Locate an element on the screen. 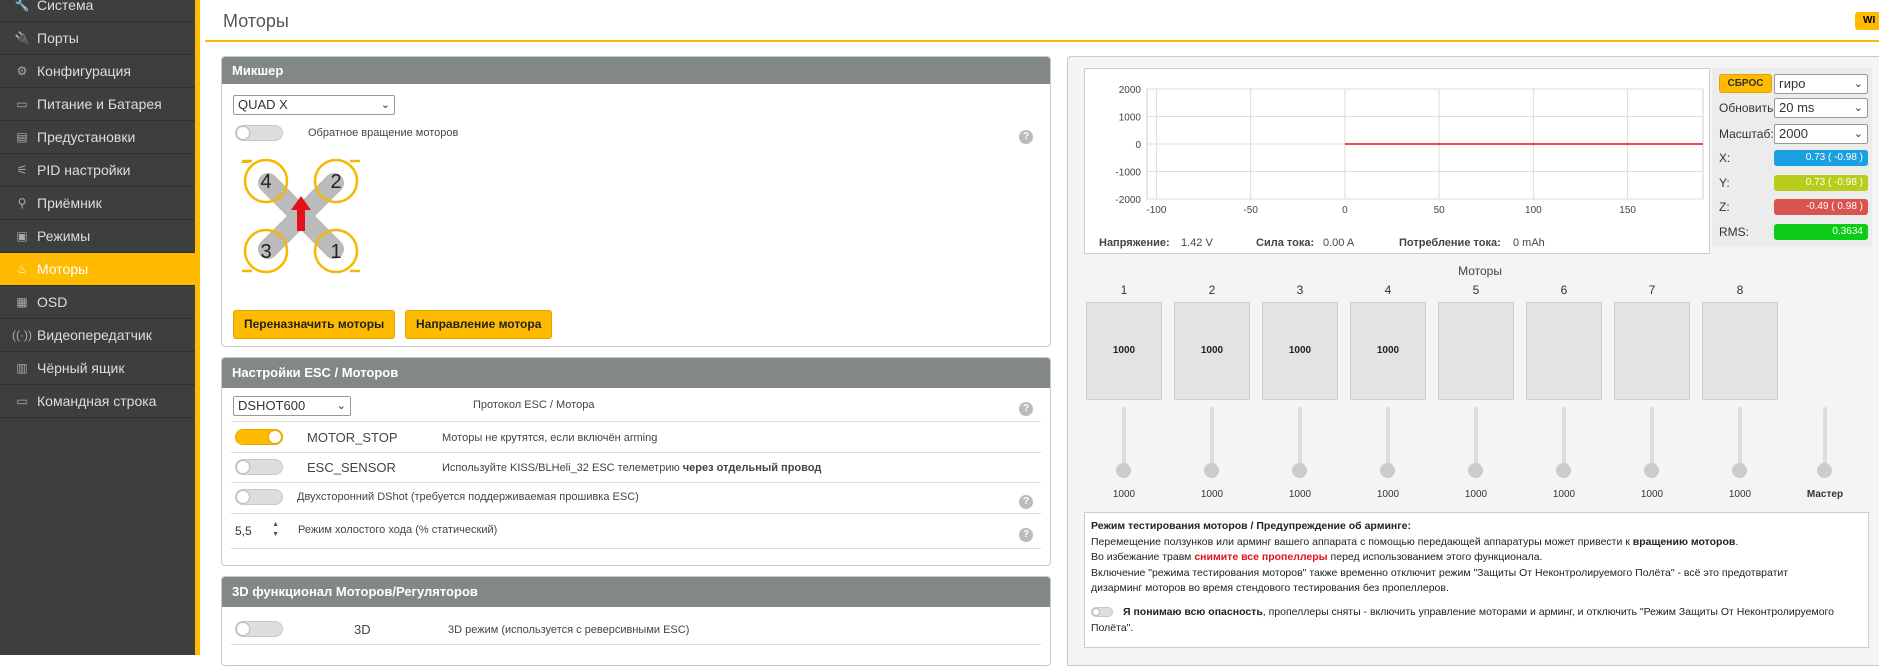 The height and width of the screenshot is (666, 1879). x-tick-label: -100 is located at coordinates (1156, 210).